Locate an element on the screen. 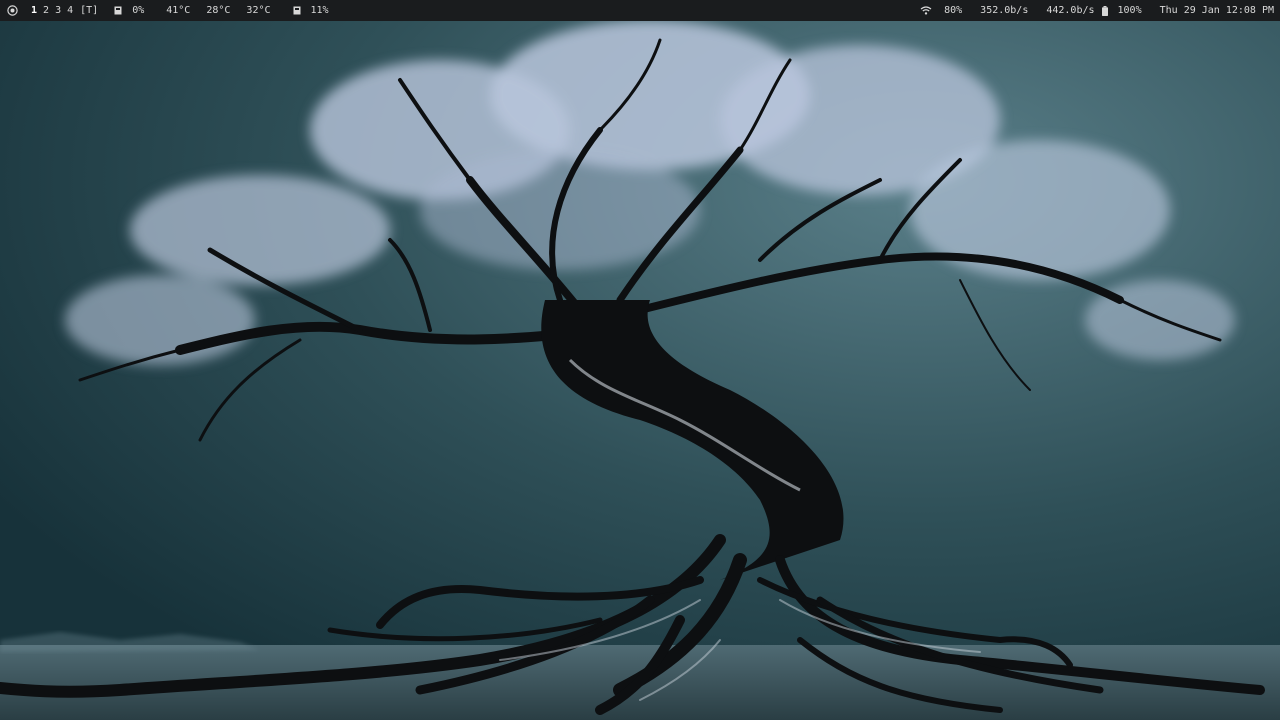 The width and height of the screenshot is (1280, 720). cpu-usage: 0% is located at coordinates (138, 10).